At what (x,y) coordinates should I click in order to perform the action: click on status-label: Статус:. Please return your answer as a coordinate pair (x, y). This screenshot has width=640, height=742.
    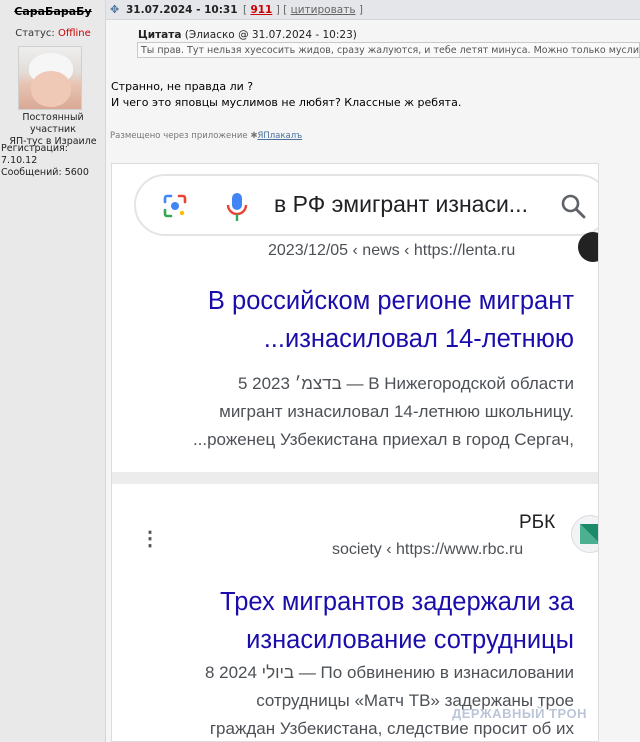
    Looking at the image, I should click on (35, 33).